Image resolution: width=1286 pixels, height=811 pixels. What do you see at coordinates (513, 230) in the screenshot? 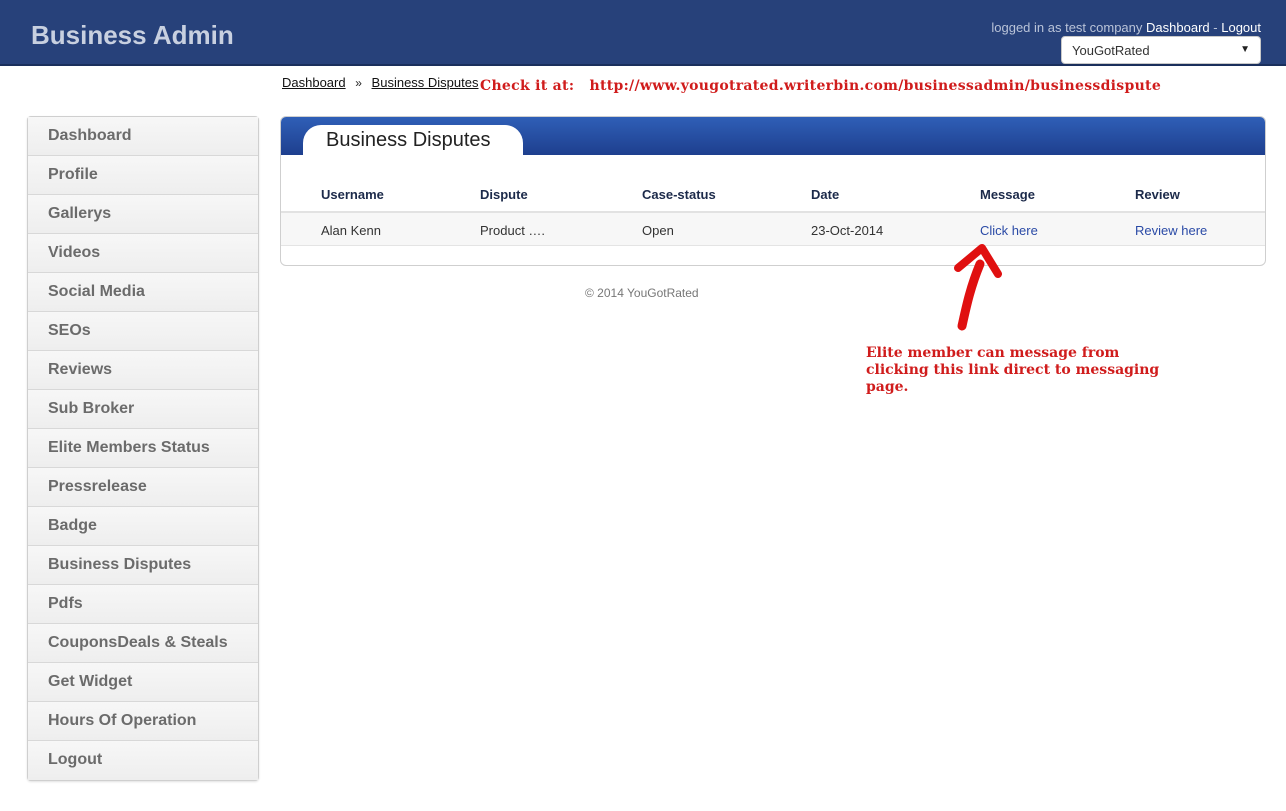
I see `cell-dispute: Product ….` at bounding box center [513, 230].